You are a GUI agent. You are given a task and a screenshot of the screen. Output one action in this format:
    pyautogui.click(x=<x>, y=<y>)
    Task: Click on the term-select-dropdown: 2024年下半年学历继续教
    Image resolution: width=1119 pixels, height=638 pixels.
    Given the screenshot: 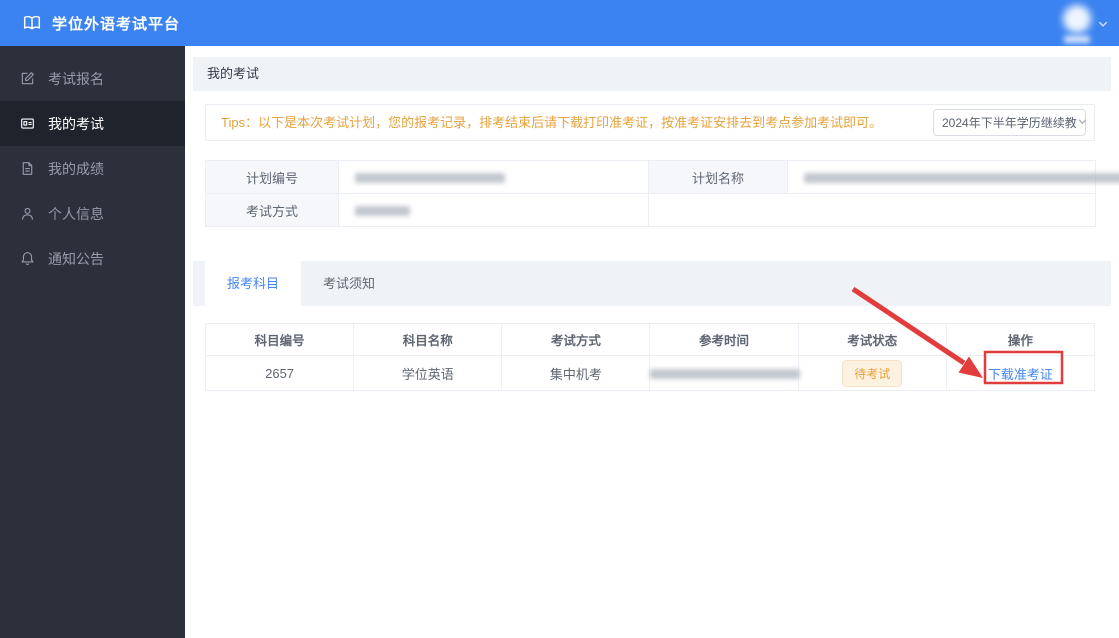 What is the action you would take?
    pyautogui.click(x=1009, y=122)
    